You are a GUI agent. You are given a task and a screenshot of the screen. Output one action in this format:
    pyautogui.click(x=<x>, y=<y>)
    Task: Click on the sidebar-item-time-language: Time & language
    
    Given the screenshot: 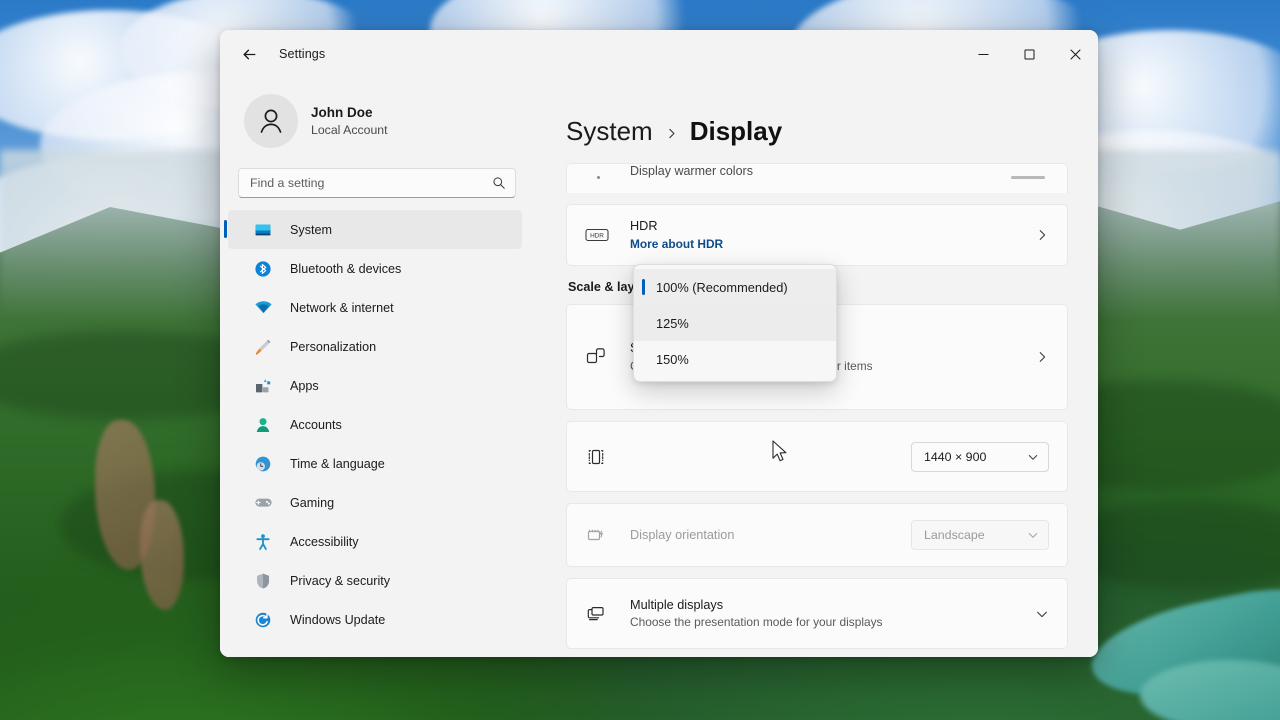 What is the action you would take?
    pyautogui.click(x=375, y=463)
    